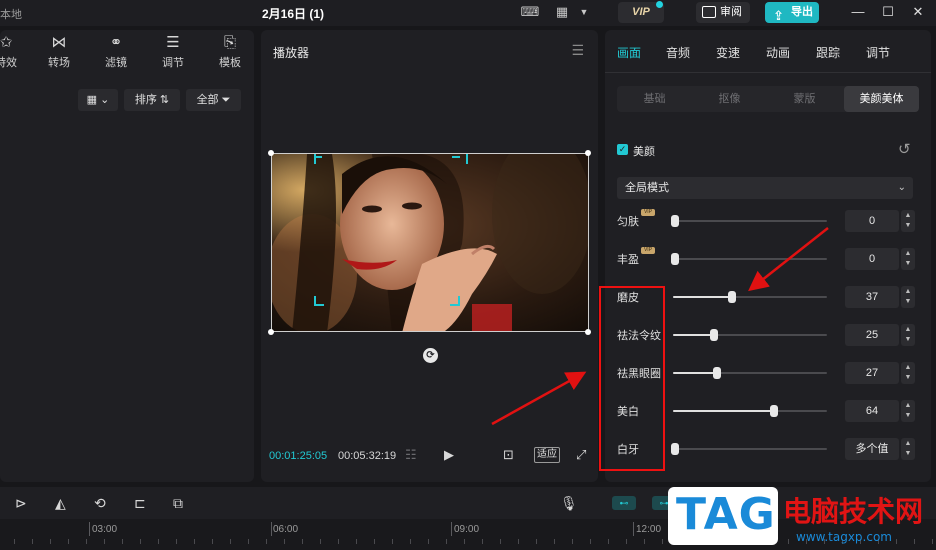 The height and width of the screenshot is (550, 936). I want to click on microphone-icon: 🎙, so click(569, 503).